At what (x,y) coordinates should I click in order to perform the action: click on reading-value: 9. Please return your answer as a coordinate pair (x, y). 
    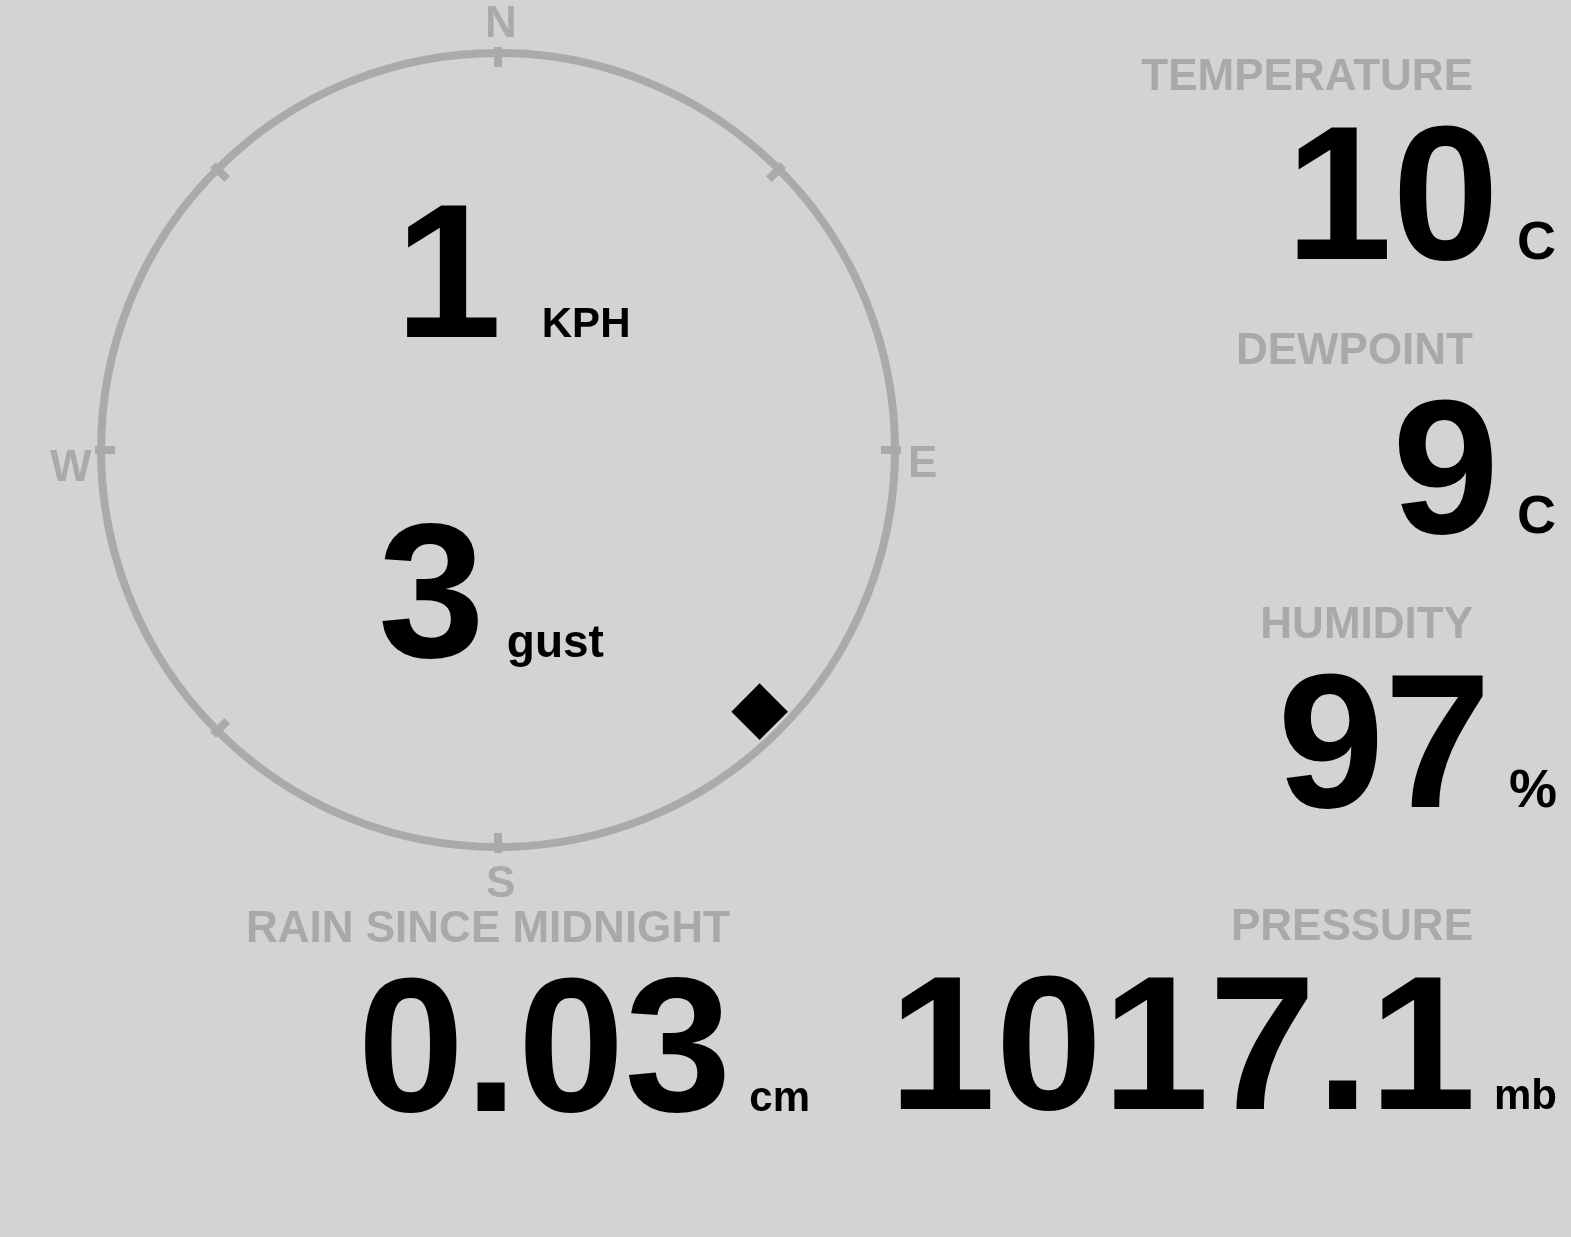
    Looking at the image, I should click on (1445, 467).